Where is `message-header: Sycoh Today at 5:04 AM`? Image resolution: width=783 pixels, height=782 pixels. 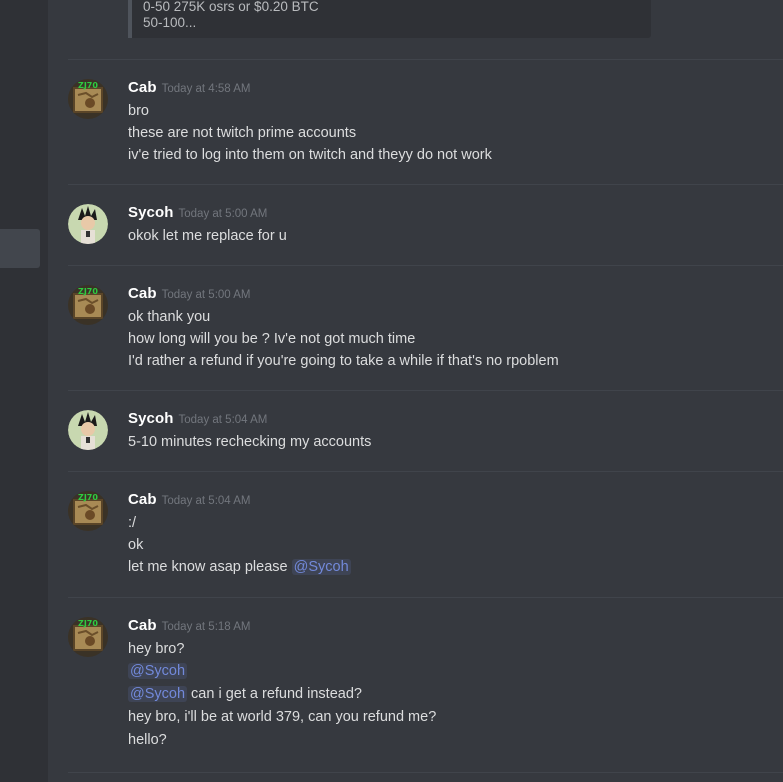
message-header: Sycoh Today at 5:04 AM is located at coordinates (197, 419).